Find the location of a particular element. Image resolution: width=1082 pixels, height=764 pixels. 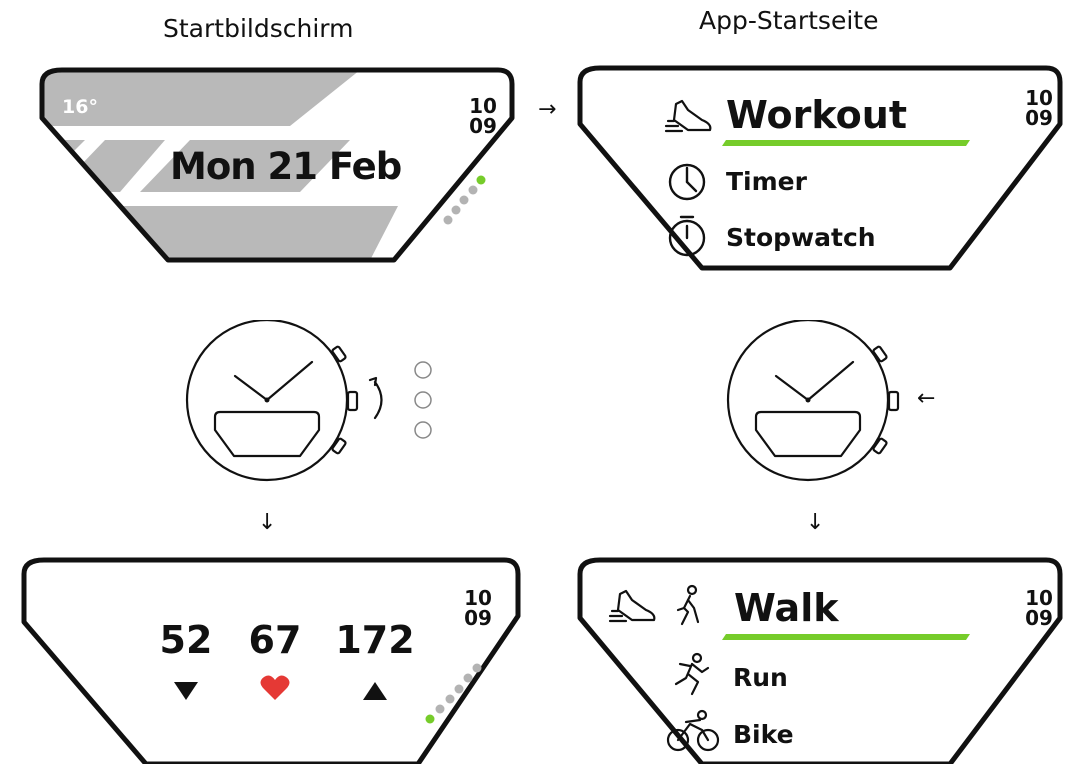

date-label: Mon 21 Feb is located at coordinates (286, 166).